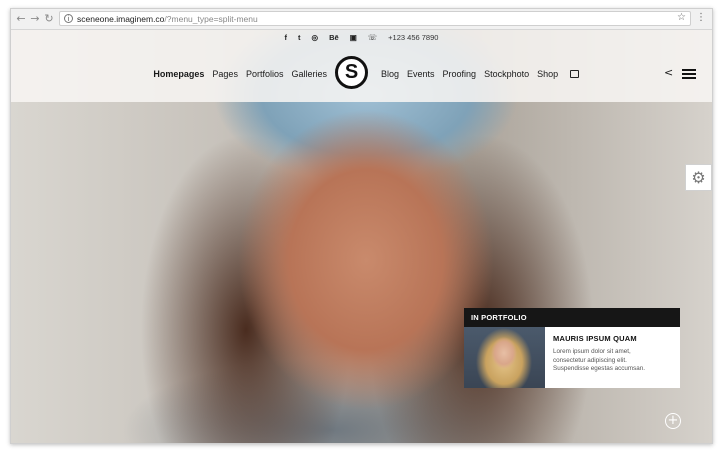 This screenshot has width=721, height=451. I want to click on info-icon: i, so click(68, 18).